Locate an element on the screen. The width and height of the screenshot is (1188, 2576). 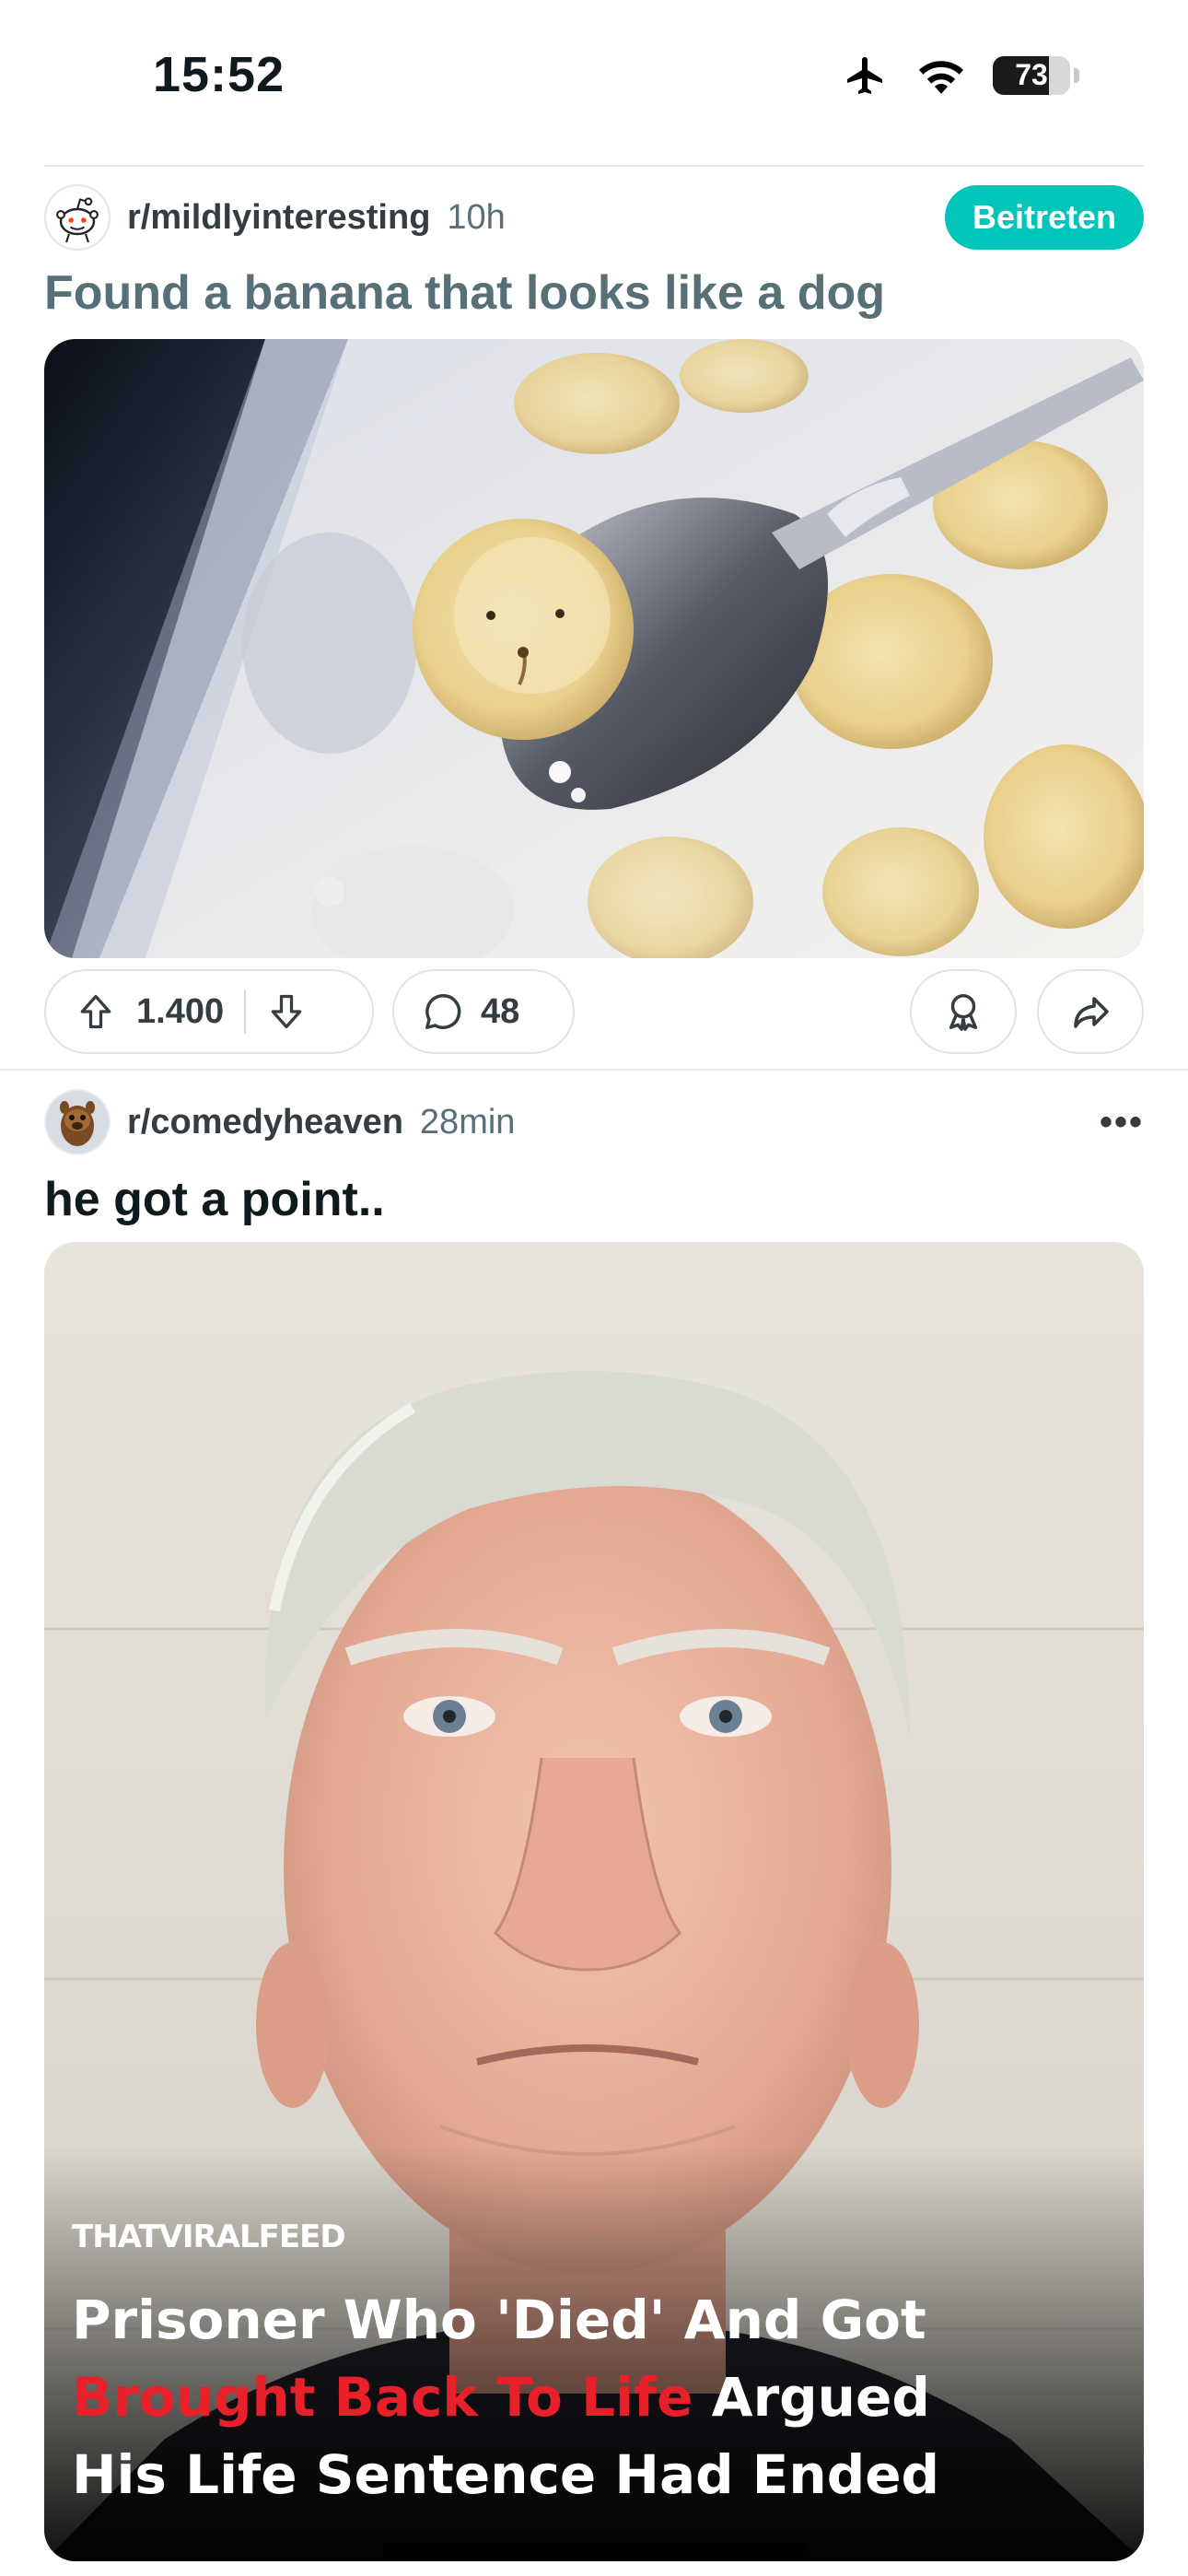
post-age: 10h is located at coordinates (476, 217).